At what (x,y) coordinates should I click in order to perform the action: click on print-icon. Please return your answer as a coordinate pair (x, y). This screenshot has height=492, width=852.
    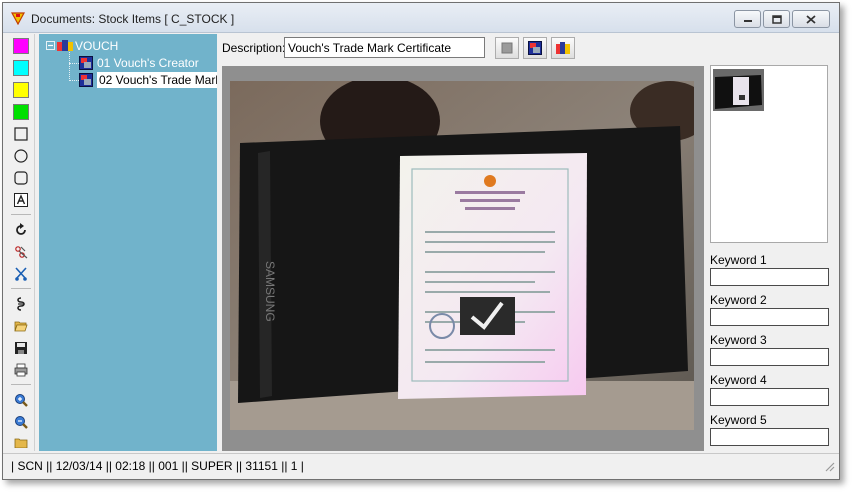
    Looking at the image, I should click on (21, 370).